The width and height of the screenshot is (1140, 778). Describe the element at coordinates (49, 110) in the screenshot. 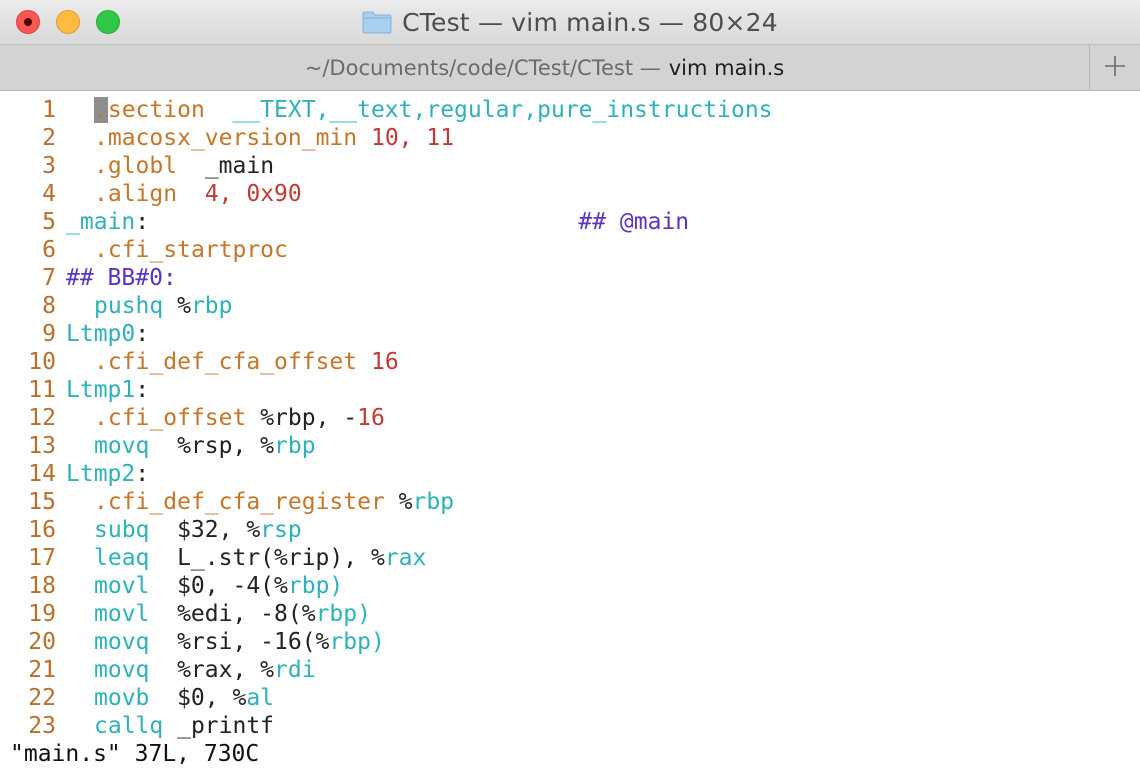

I see `line-number: 1` at that location.